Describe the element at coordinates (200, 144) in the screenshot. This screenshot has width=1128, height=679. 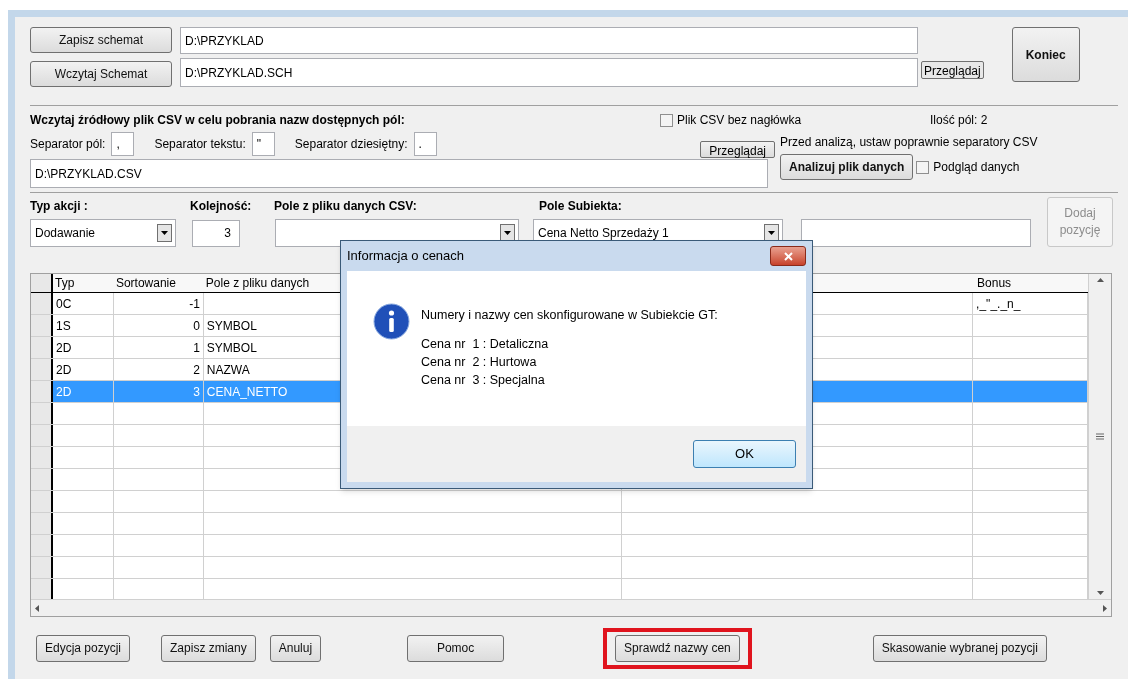
I see `separator-label: Separator tekstu:` at that location.